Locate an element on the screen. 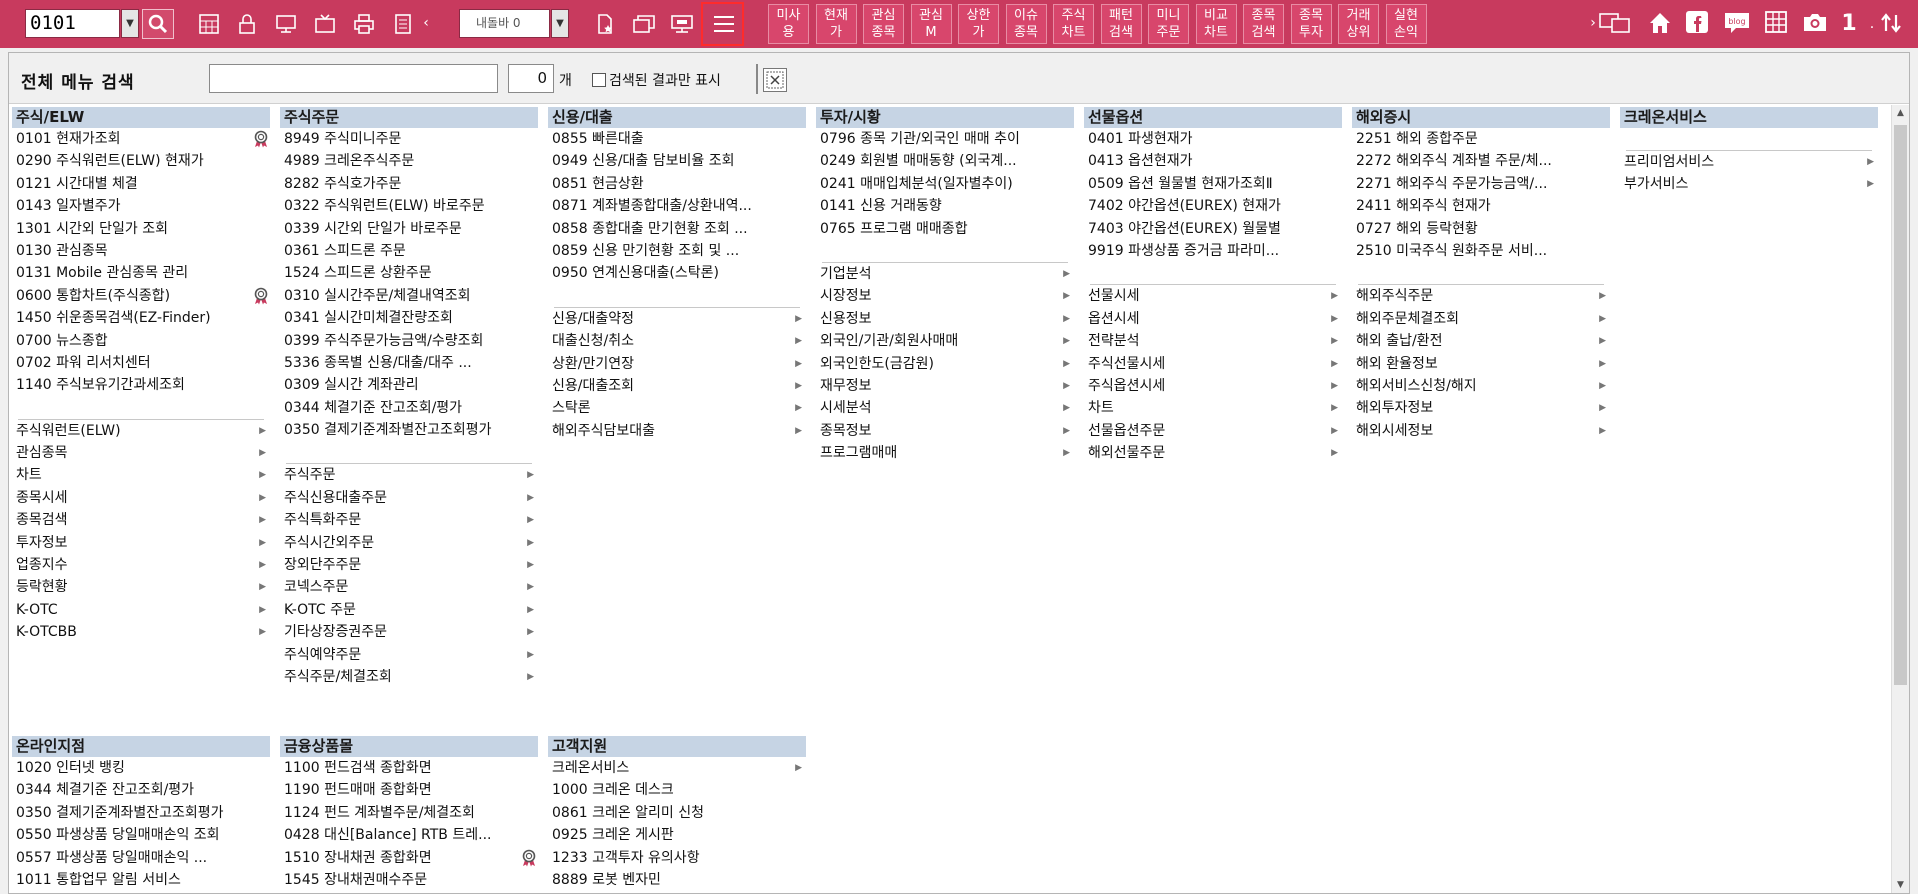 This screenshot has width=1918, height=894. submenu-item: 해외시세정보 ▶ is located at coordinates (1481, 431).